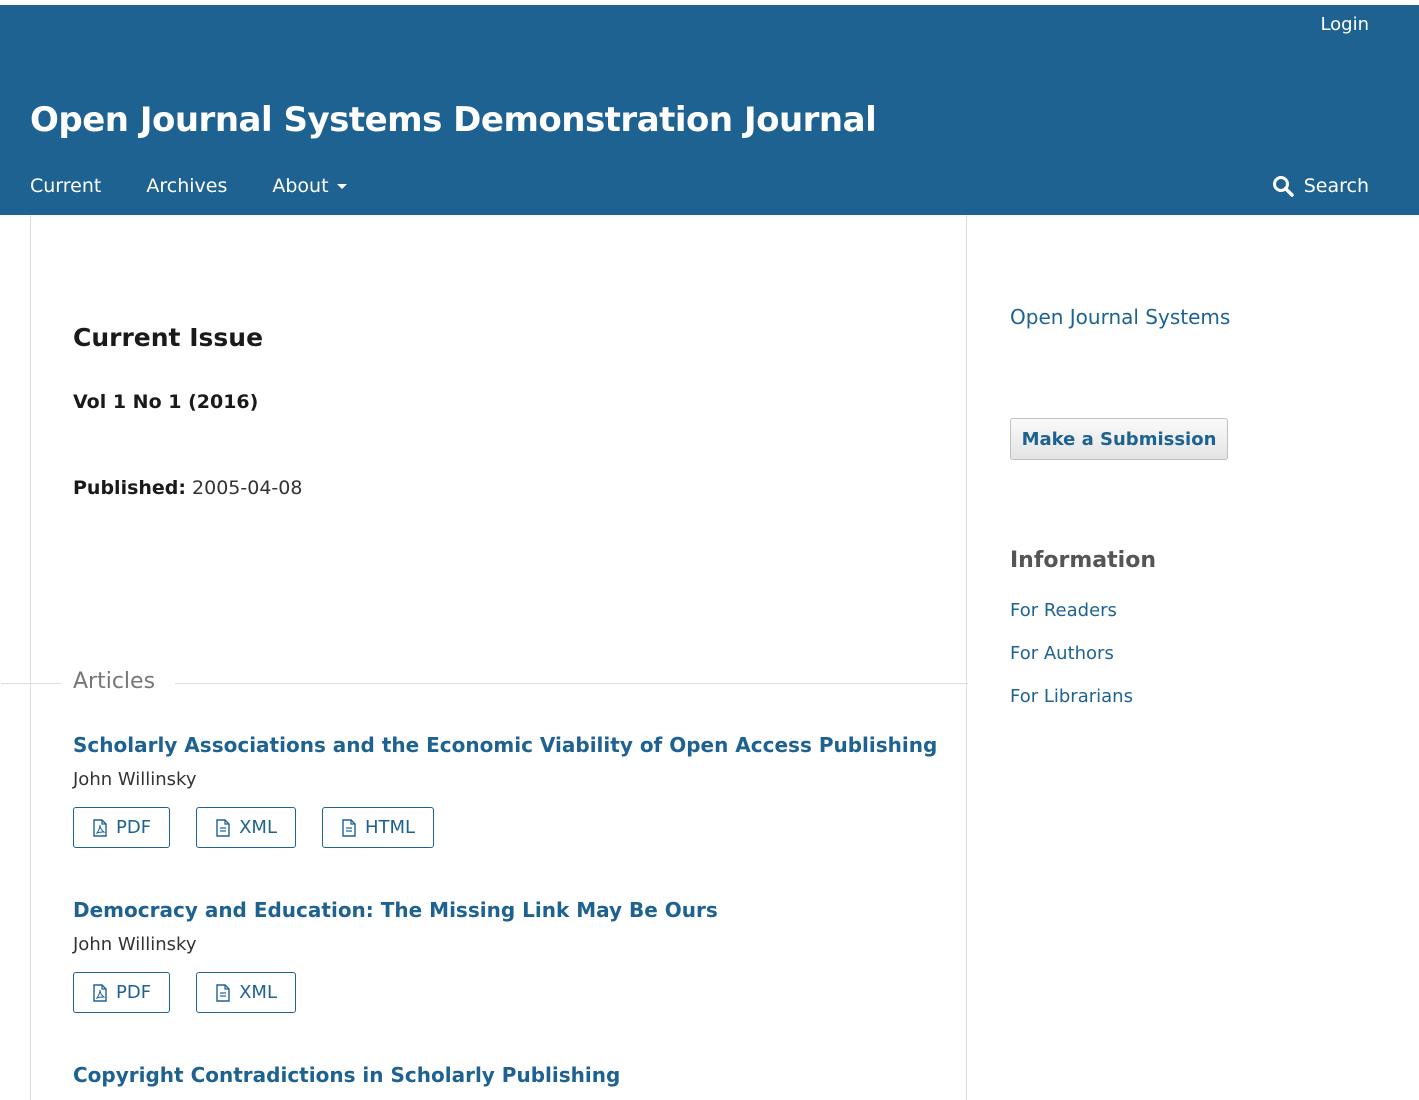  I want to click on make-submission-button: Make a Submission, so click(1119, 439).